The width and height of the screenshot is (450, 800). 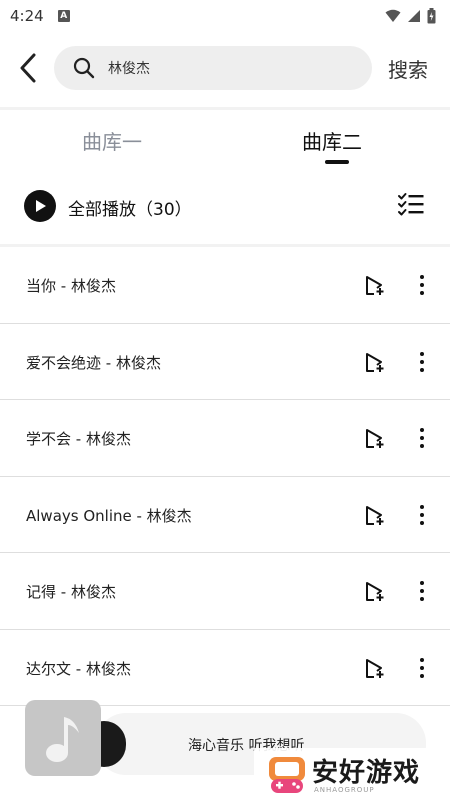 What do you see at coordinates (225, 668) in the screenshot?
I see `song-row: 达尔文 - 林俊杰` at bounding box center [225, 668].